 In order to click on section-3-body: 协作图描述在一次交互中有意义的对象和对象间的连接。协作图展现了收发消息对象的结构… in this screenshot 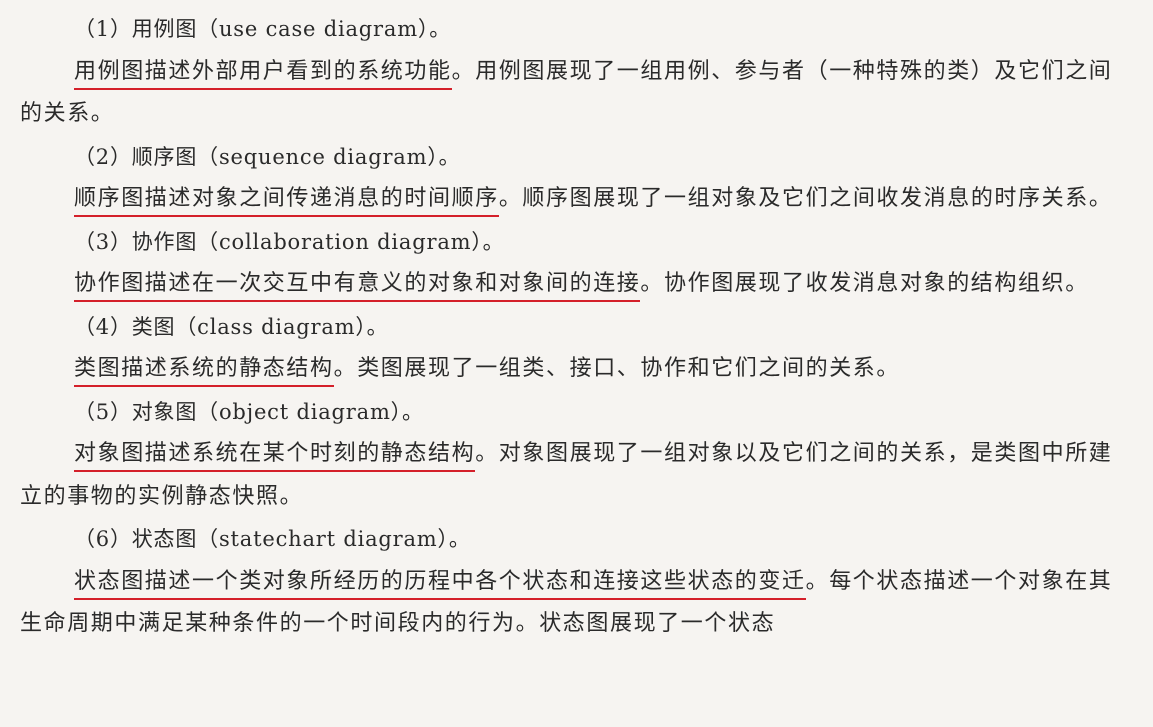, I will do `click(572, 284)`.